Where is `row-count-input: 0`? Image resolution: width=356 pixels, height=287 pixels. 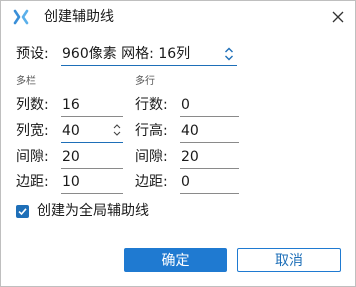
row-count-input: 0 is located at coordinates (209, 105).